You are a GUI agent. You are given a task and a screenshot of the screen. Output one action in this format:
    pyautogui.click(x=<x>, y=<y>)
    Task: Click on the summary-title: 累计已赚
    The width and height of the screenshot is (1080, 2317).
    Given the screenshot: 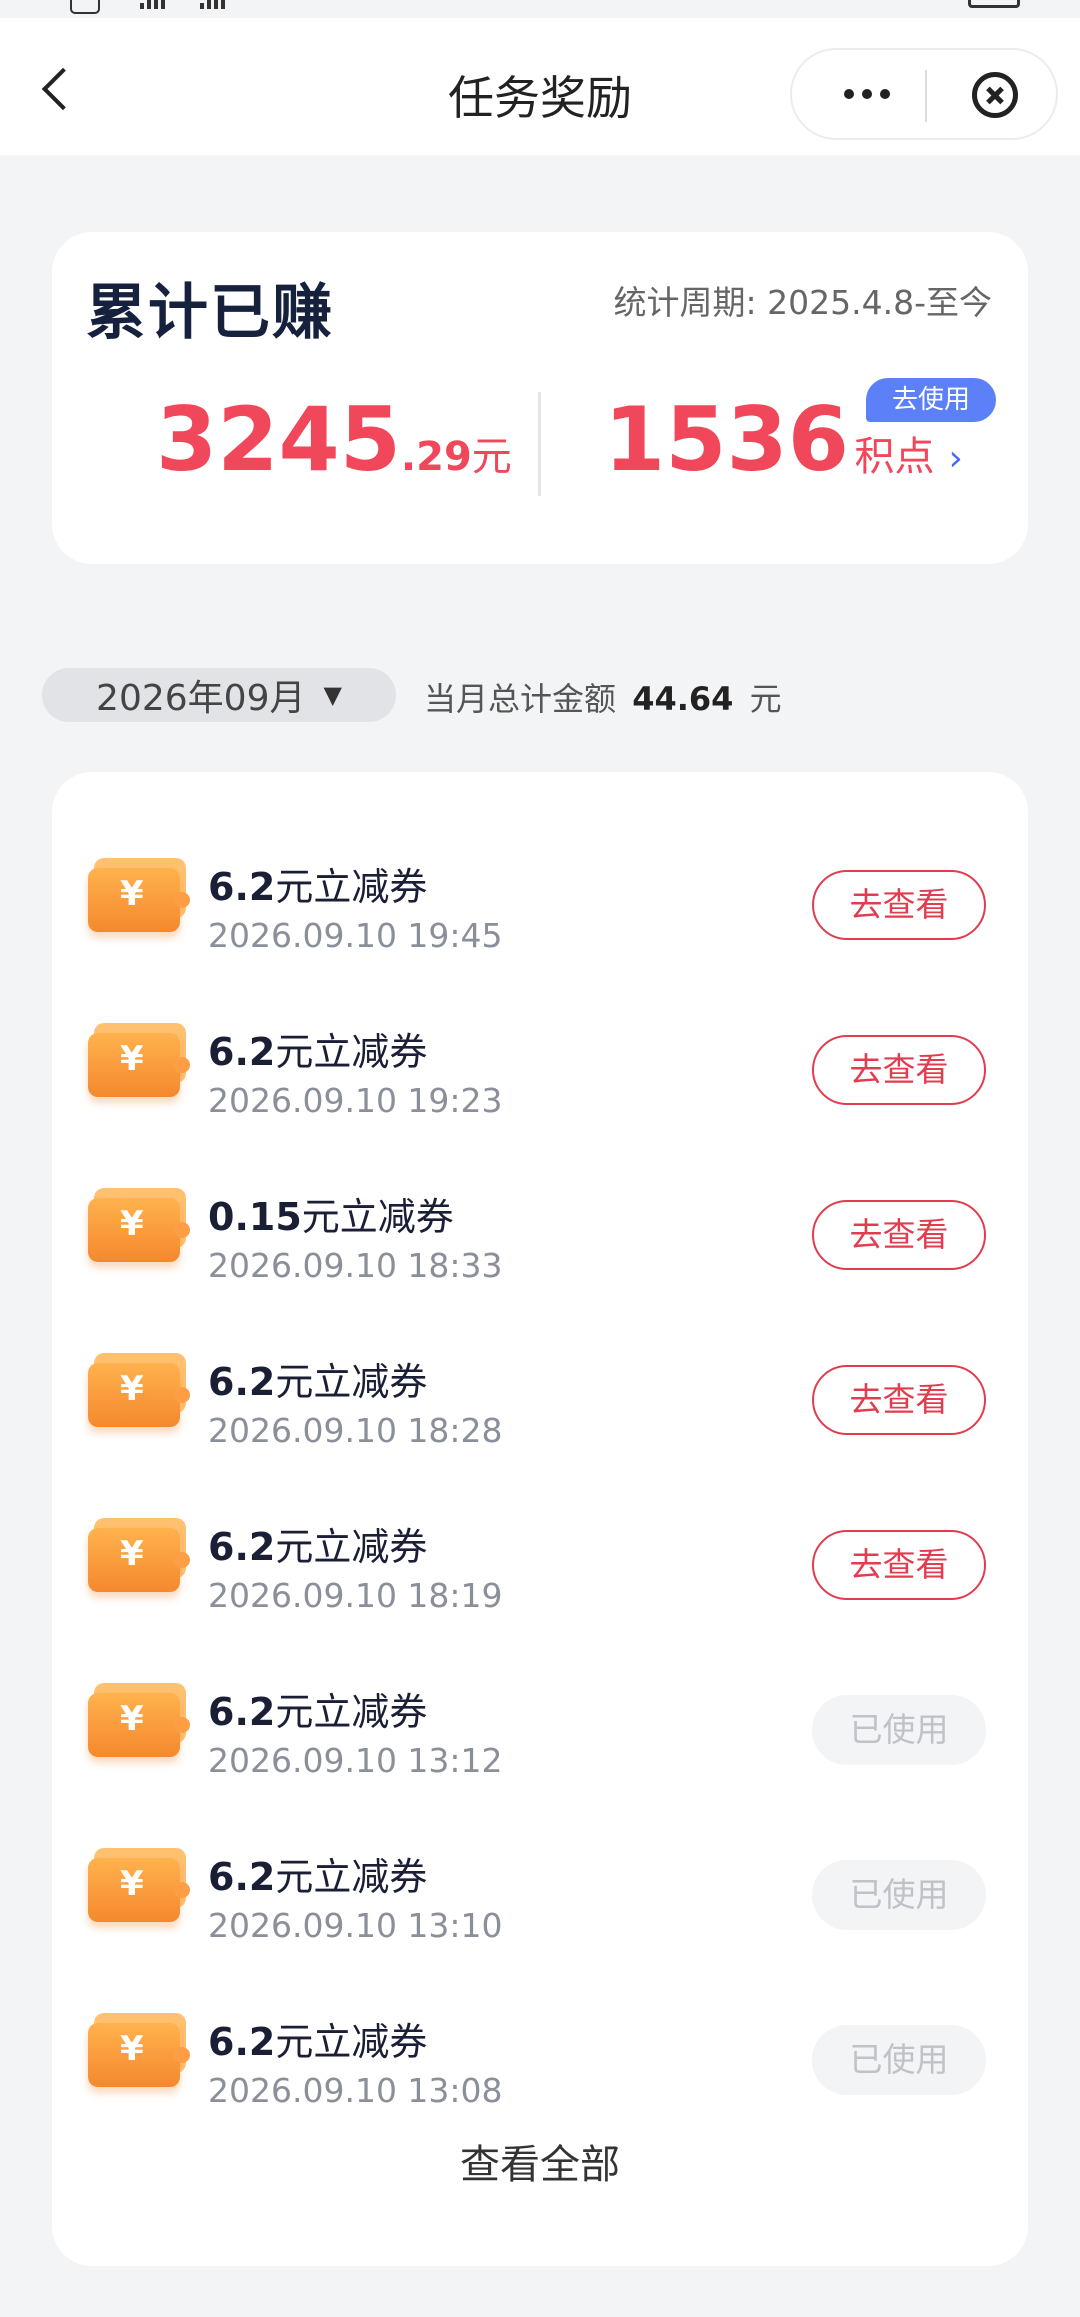 What is the action you would take?
    pyautogui.click(x=209, y=307)
    